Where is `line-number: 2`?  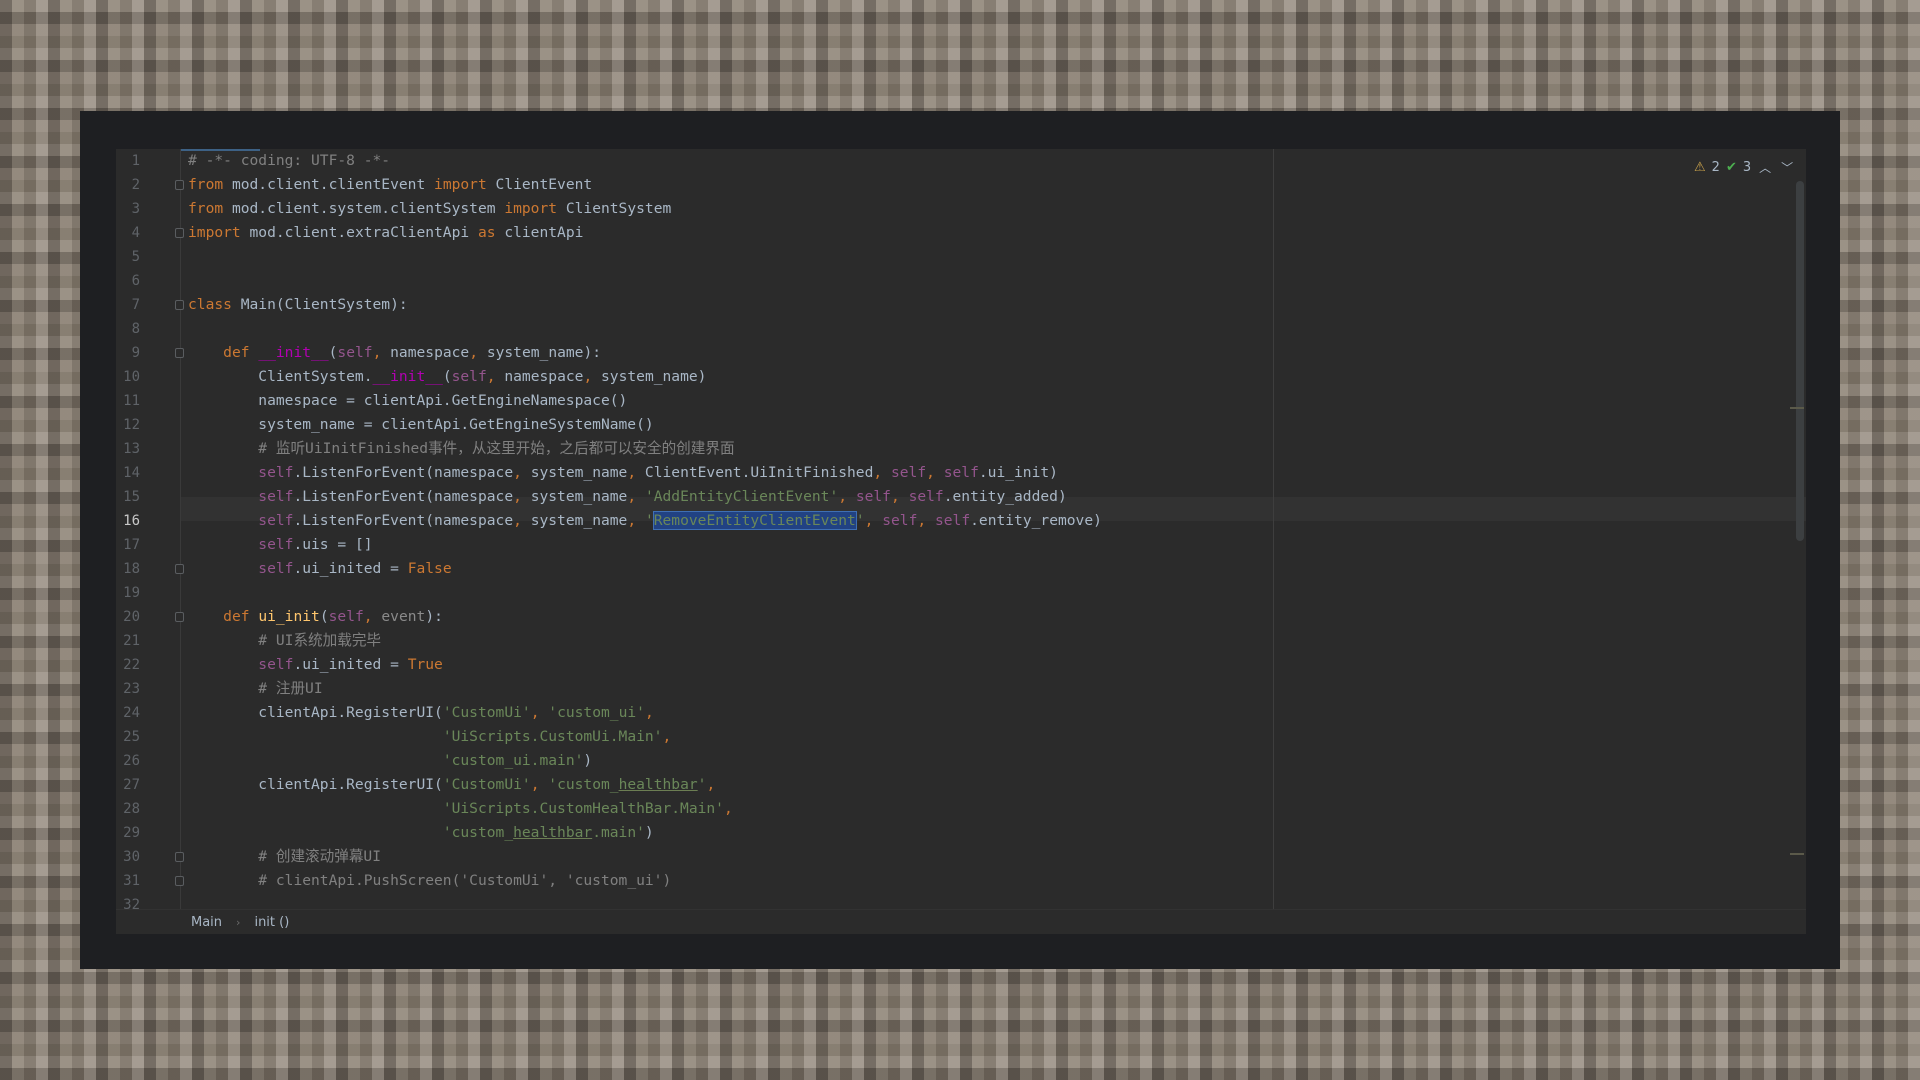
line-number: 2 is located at coordinates (135, 185).